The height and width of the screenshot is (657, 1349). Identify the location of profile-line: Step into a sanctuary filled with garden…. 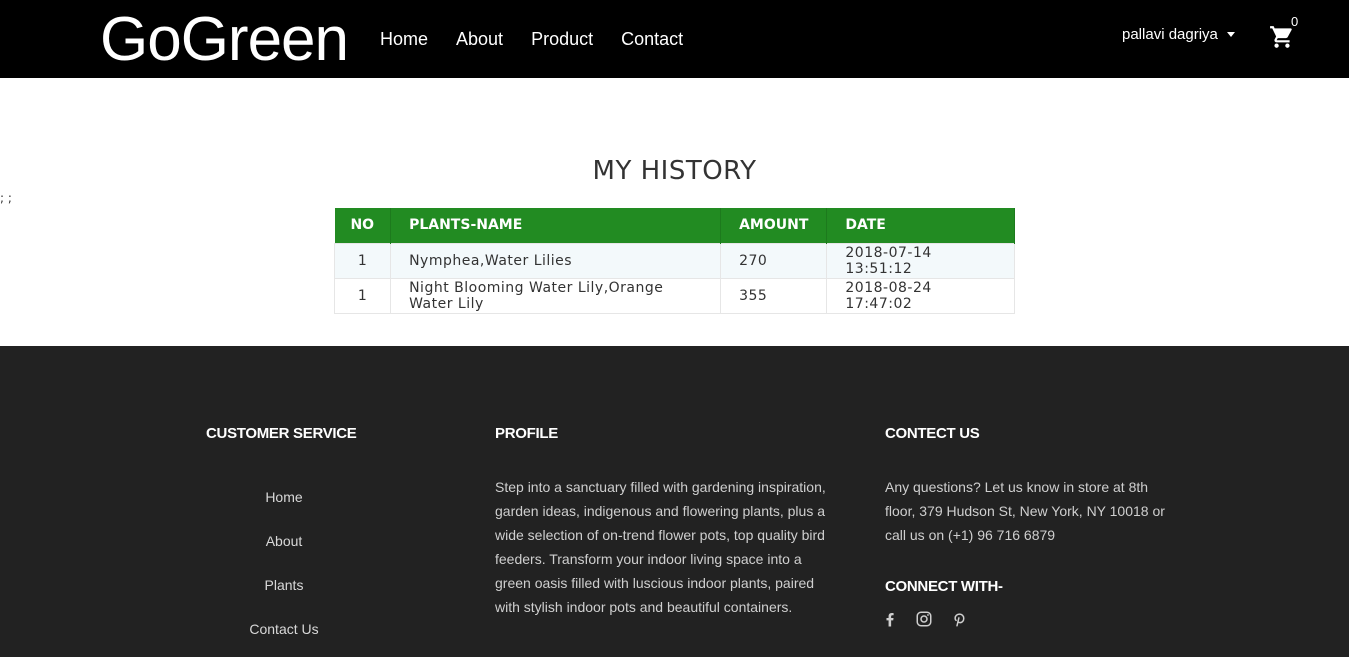
(660, 487).